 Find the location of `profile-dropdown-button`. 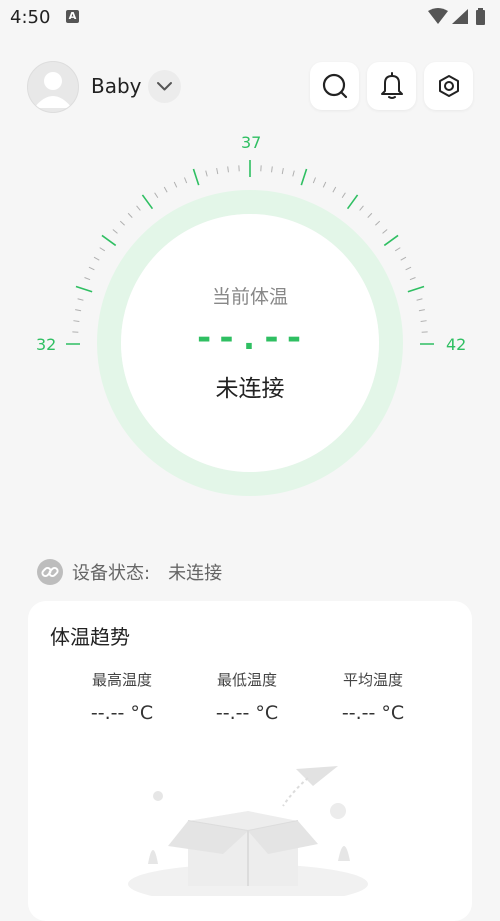

profile-dropdown-button is located at coordinates (164, 86).